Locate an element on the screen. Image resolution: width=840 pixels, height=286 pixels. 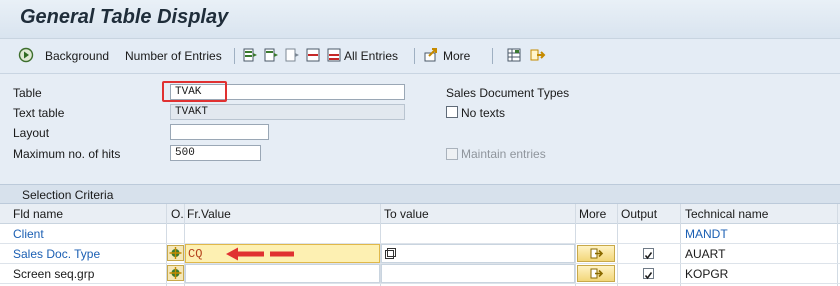
table-highlight-box is located at coordinates (194, 91).